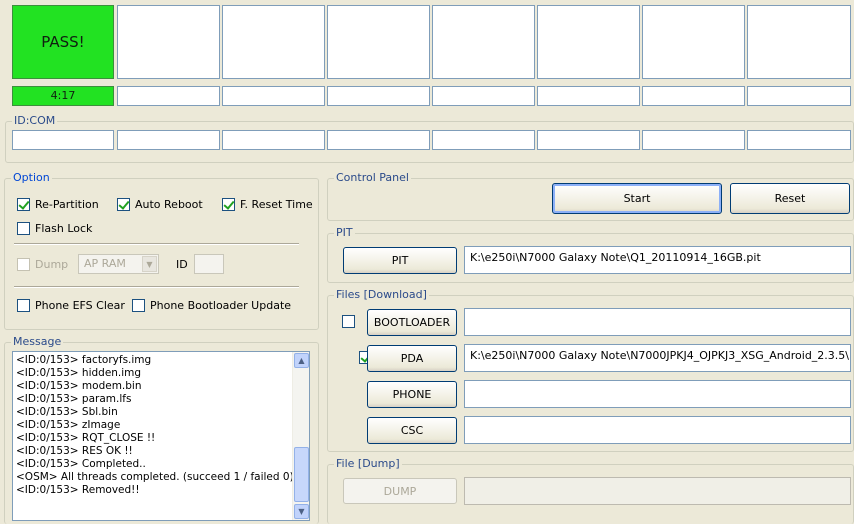  Describe the element at coordinates (169, 204) in the screenshot. I see `auto-reboot-label: Auto Reboot` at that location.